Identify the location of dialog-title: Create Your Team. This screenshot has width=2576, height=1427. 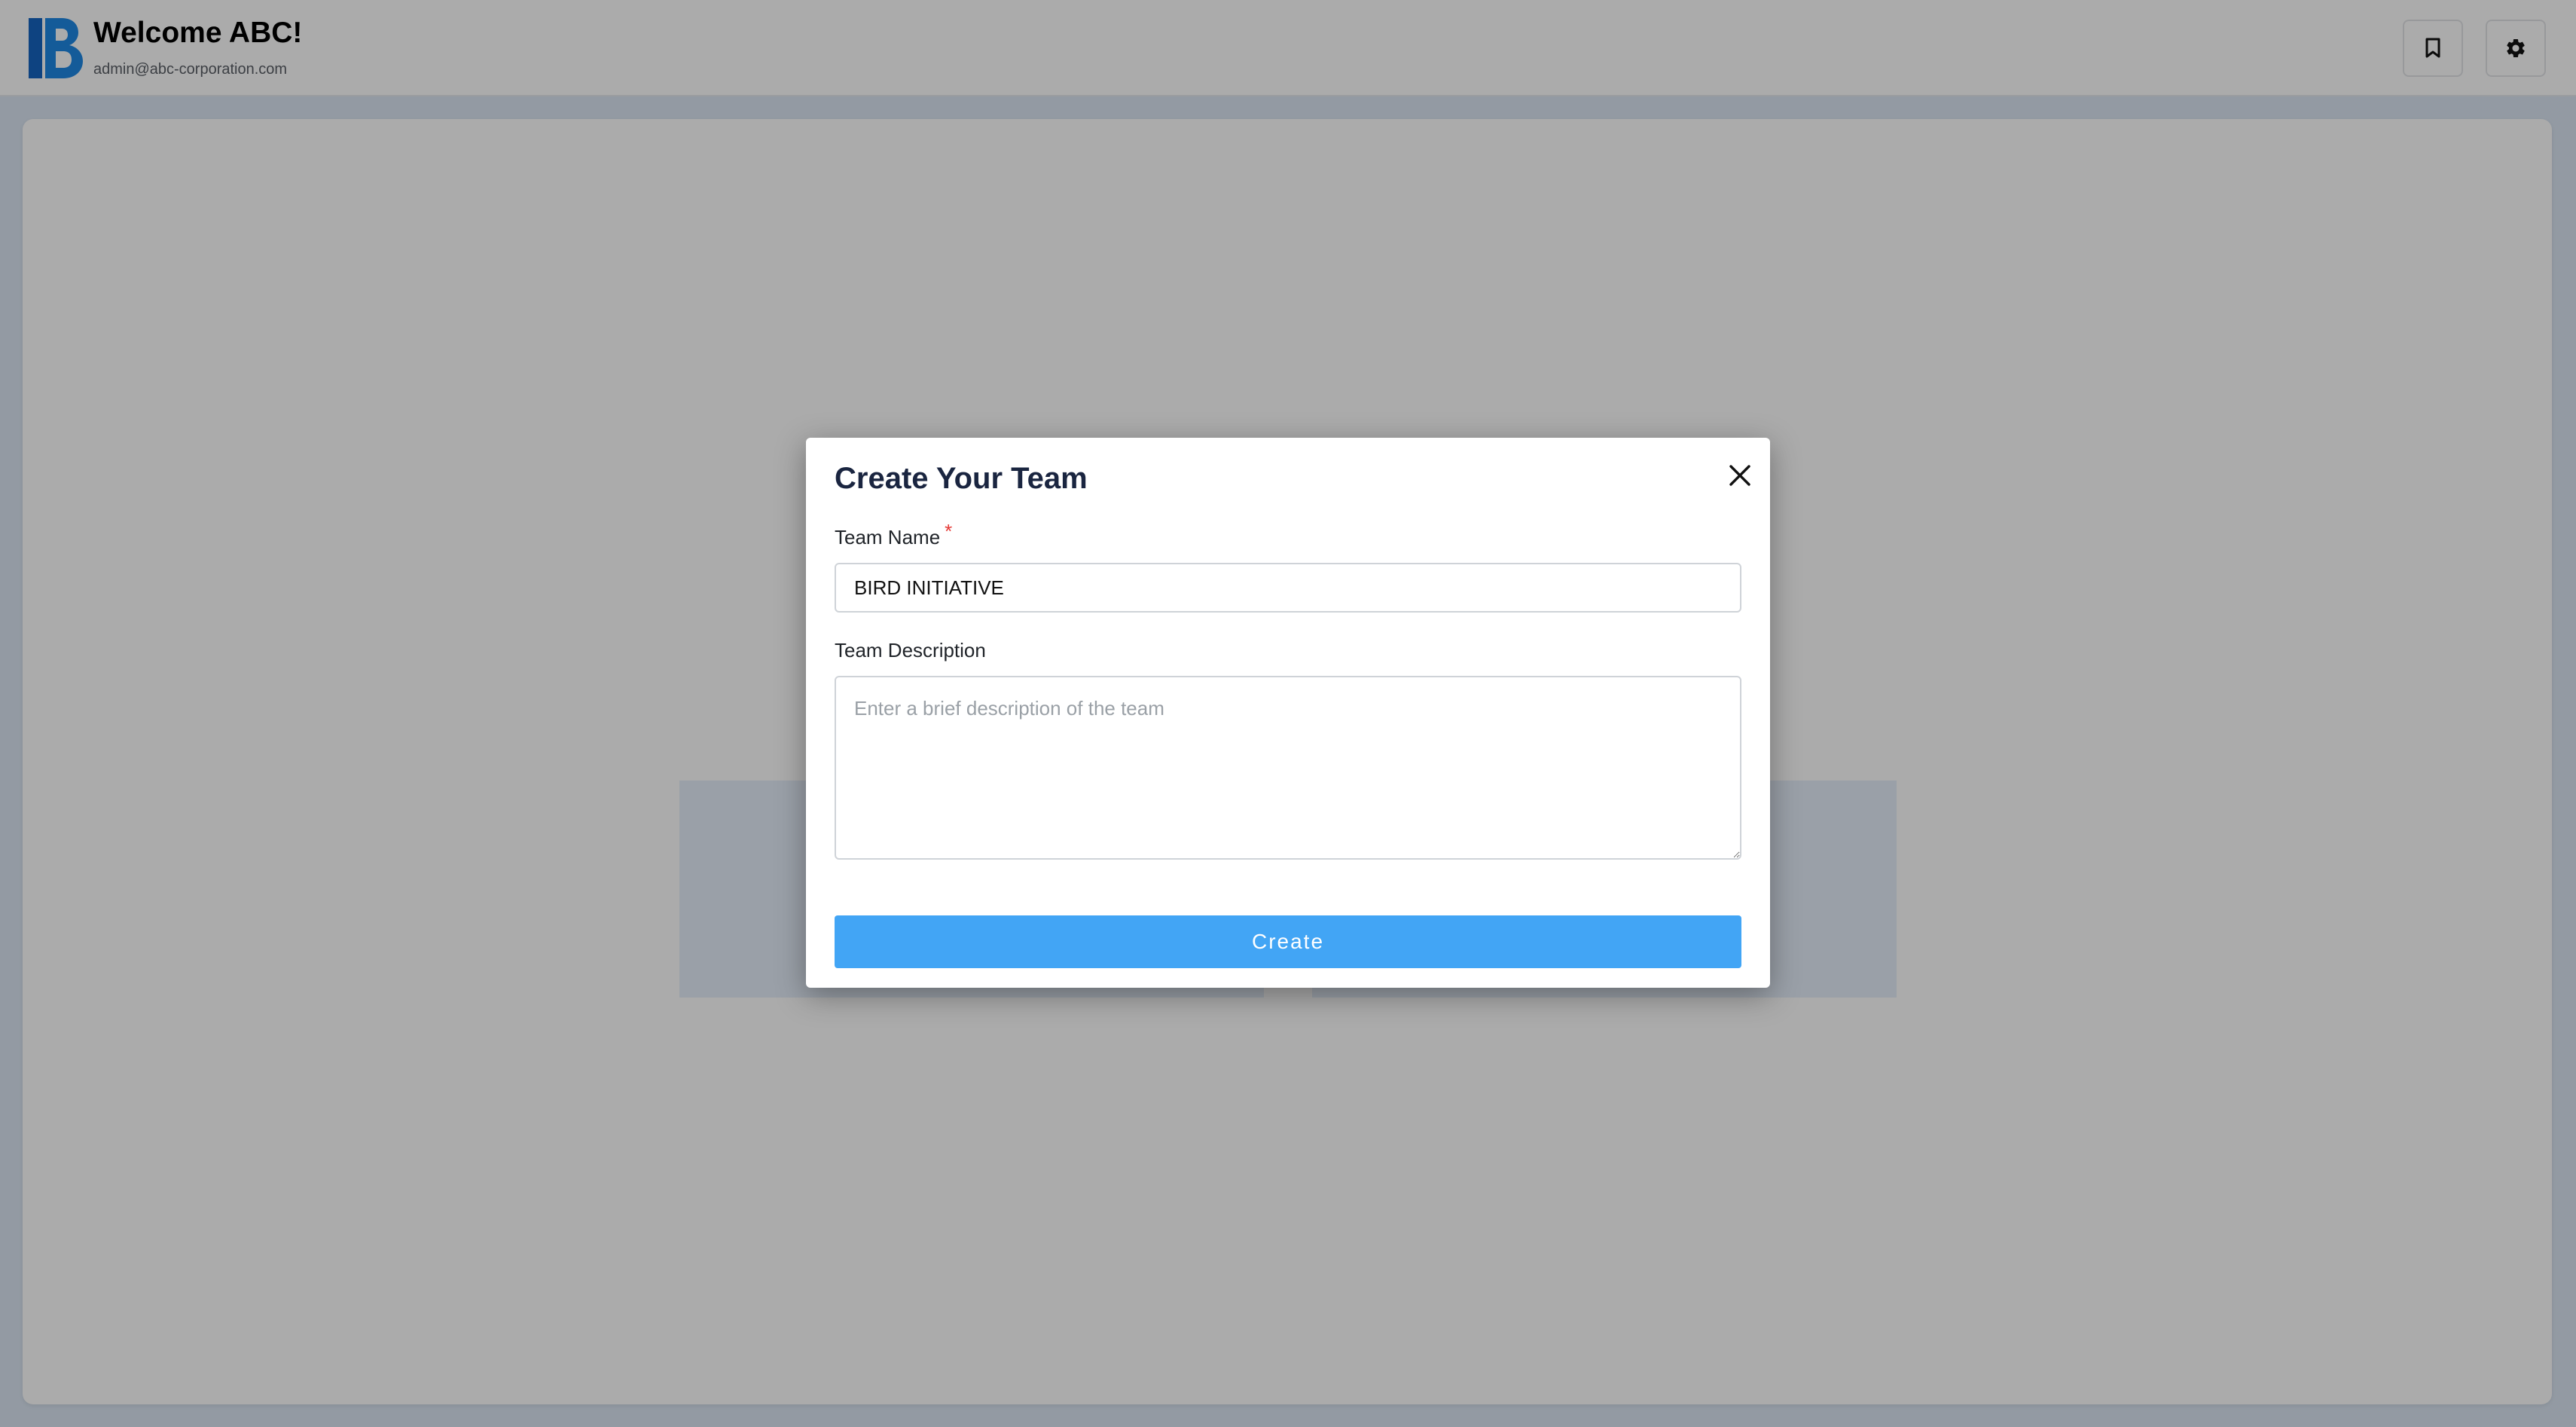
(962, 479).